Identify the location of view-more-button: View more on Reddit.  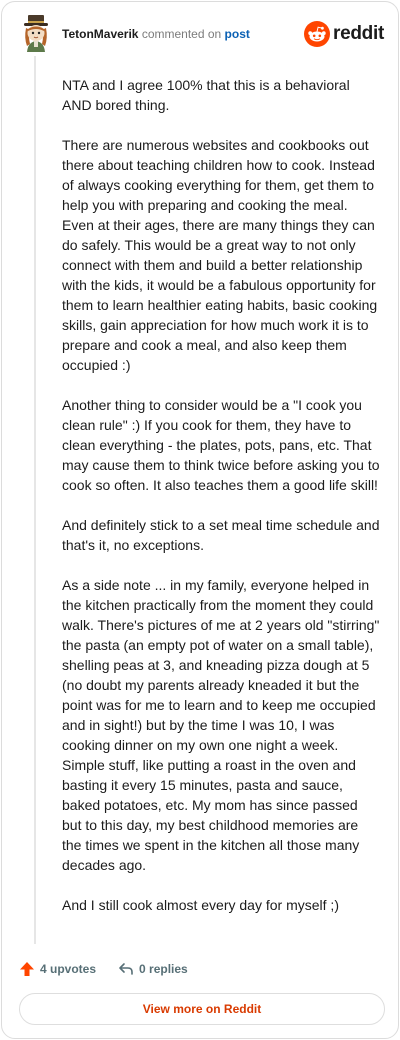
(202, 1009).